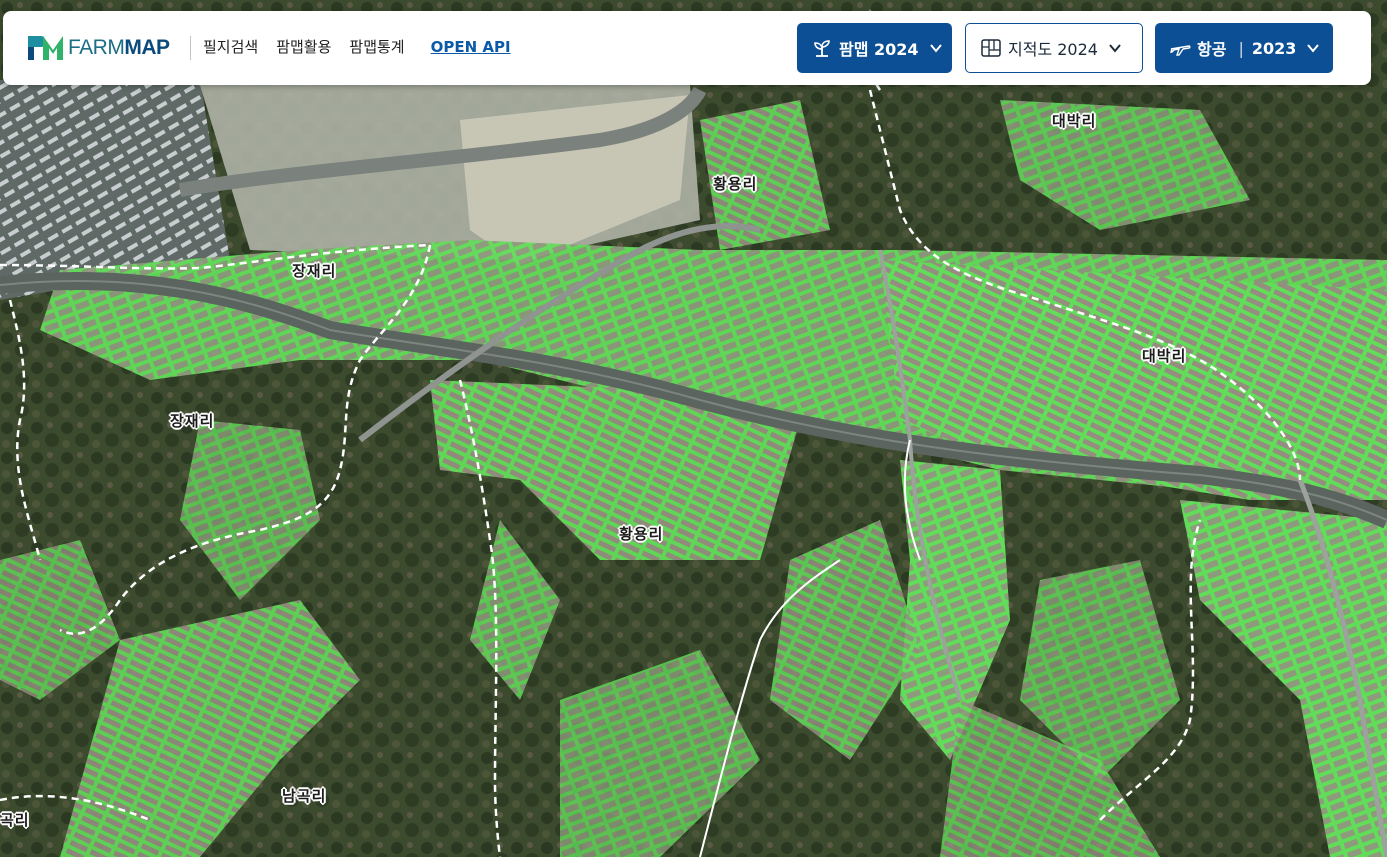  I want to click on place-label-jangjae-ri-west: 장재리, so click(192, 421).